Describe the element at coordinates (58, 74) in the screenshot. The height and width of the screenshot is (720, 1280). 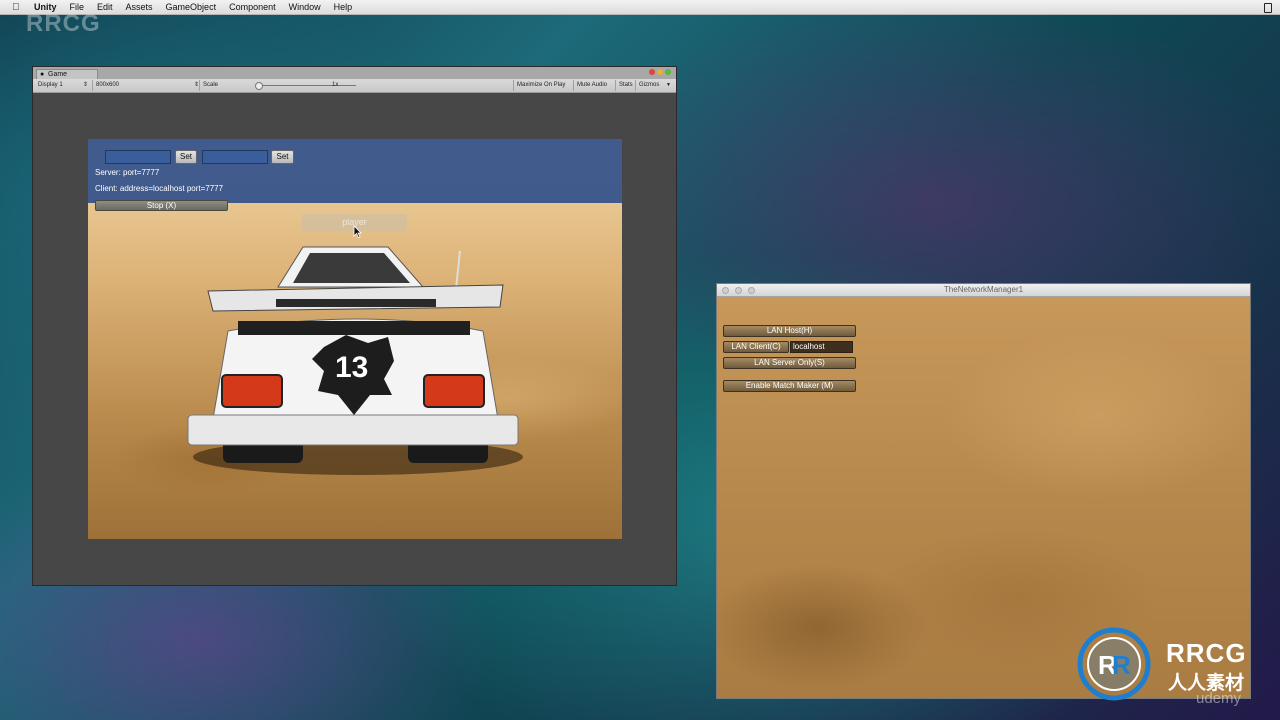
I see `tab-game-label: Game` at that location.